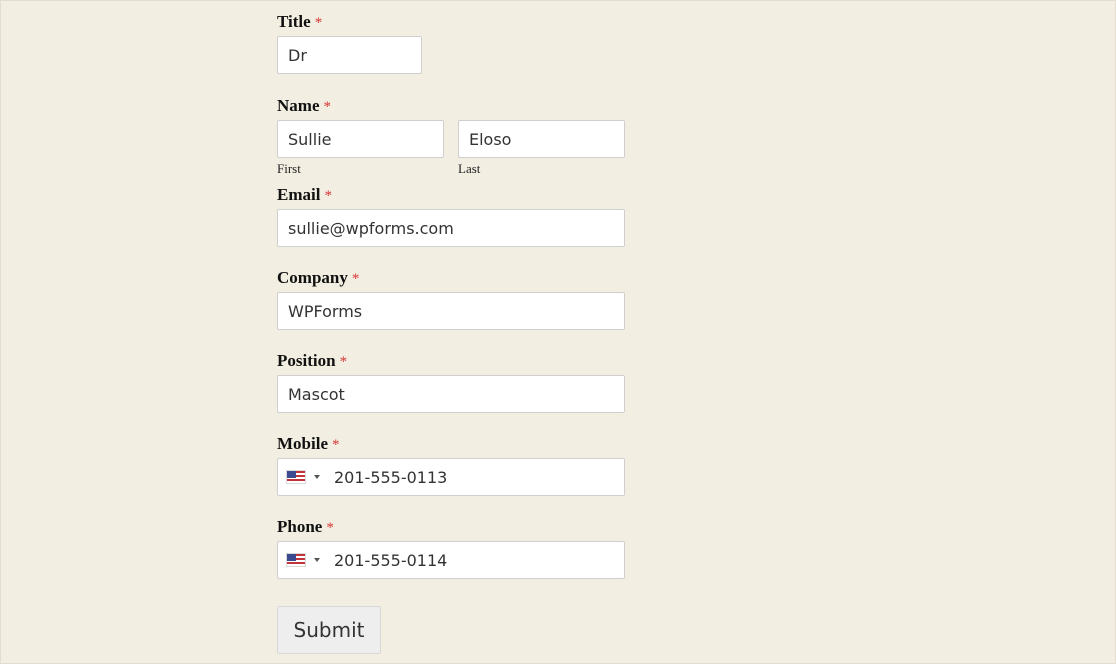 Image resolution: width=1116 pixels, height=664 pixels. I want to click on last-name-sublabel: Last, so click(469, 168).